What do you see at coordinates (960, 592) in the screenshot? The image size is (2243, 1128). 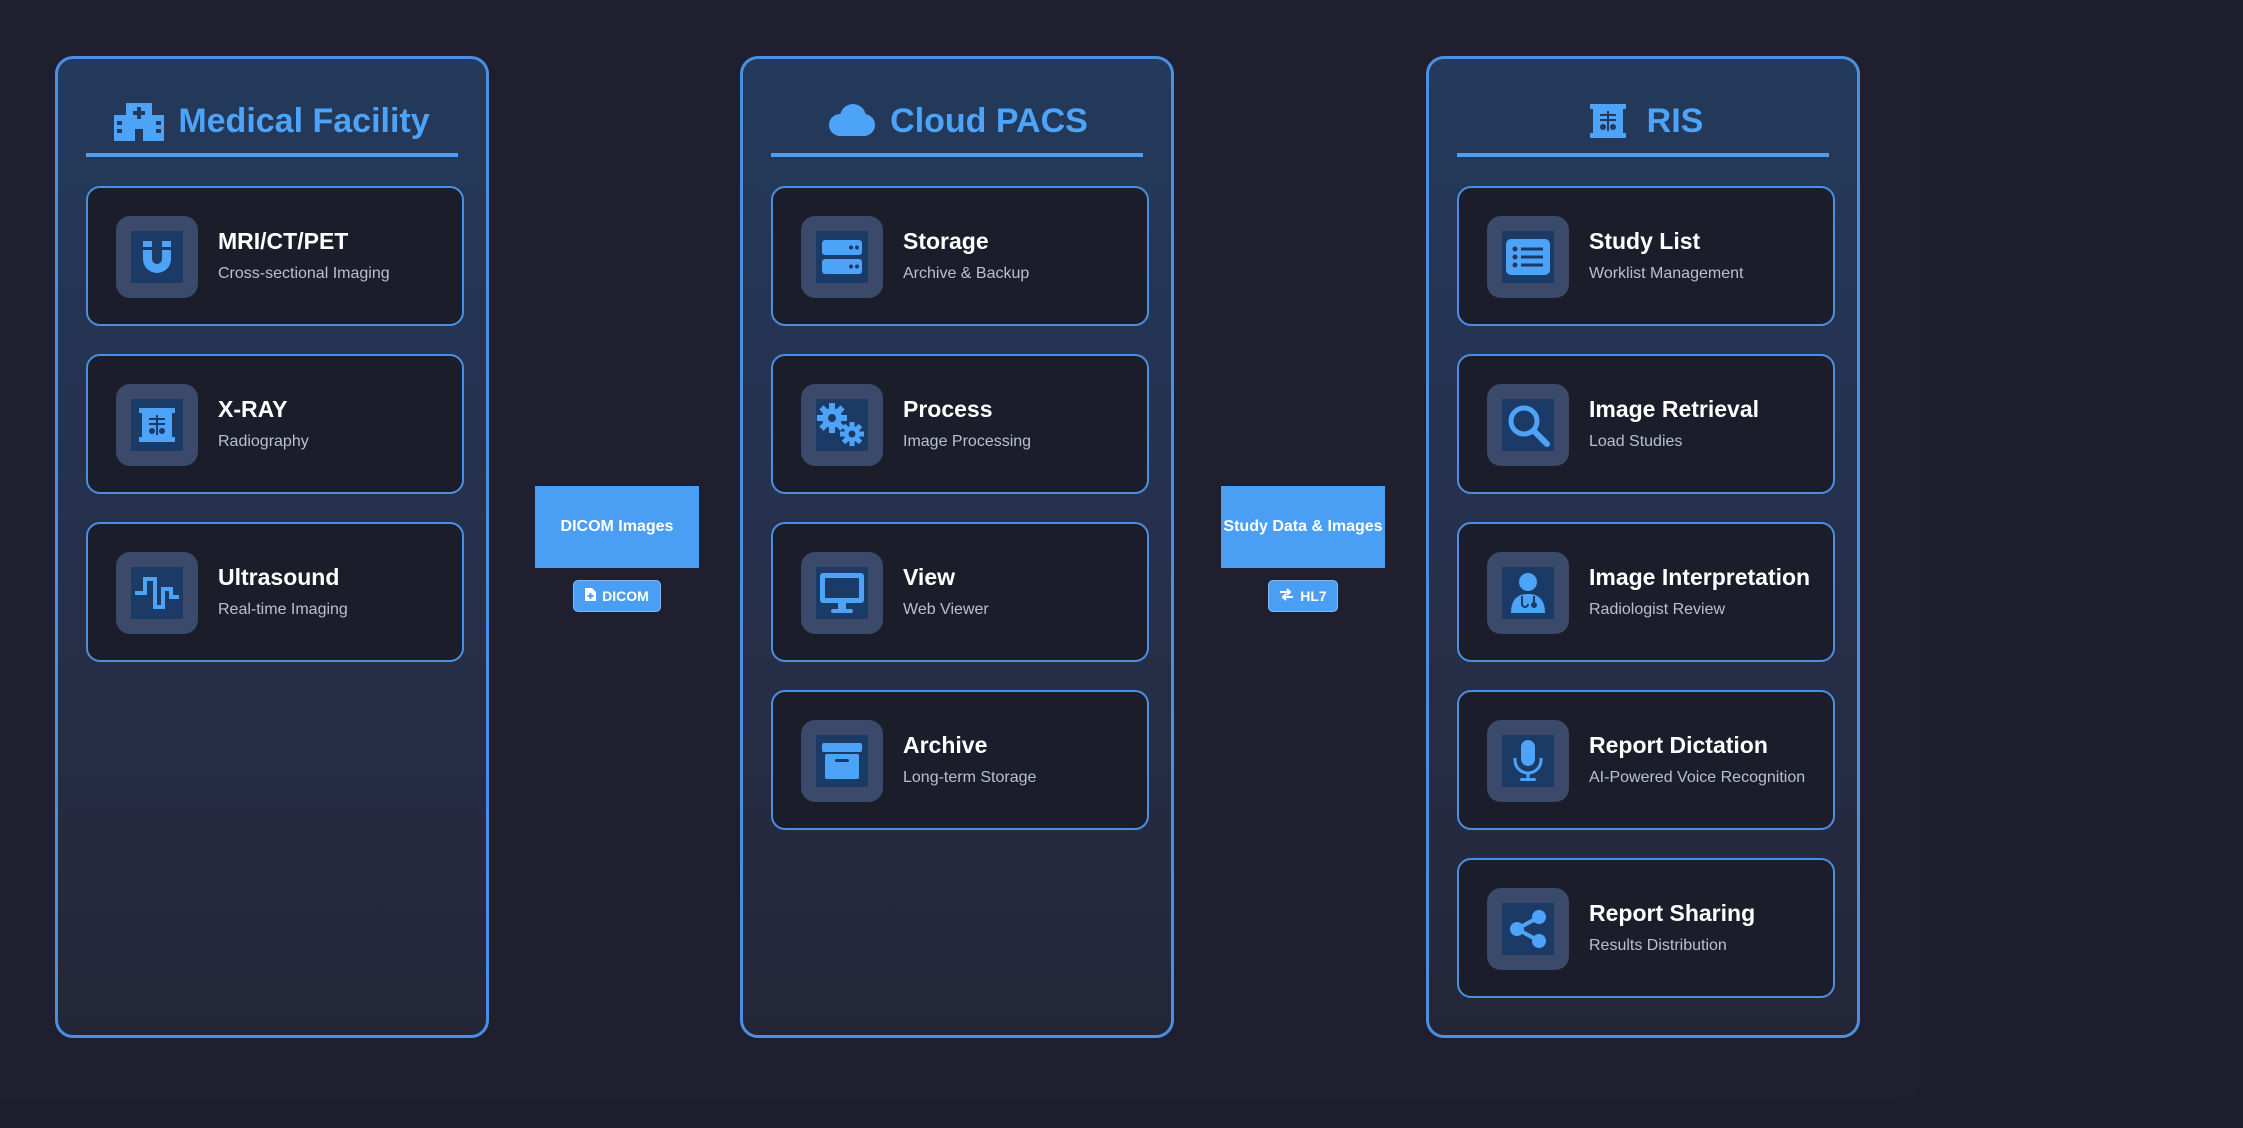 I see `card-view: View Web Viewer` at bounding box center [960, 592].